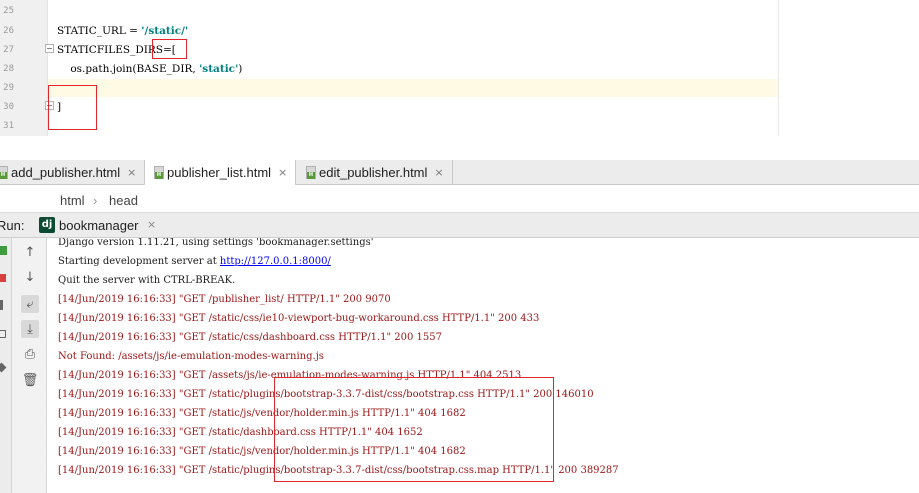 The height and width of the screenshot is (493, 919). What do you see at coordinates (24, 68) in the screenshot?
I see `editor-gutter: 25 26 27 28 29 30 31` at bounding box center [24, 68].